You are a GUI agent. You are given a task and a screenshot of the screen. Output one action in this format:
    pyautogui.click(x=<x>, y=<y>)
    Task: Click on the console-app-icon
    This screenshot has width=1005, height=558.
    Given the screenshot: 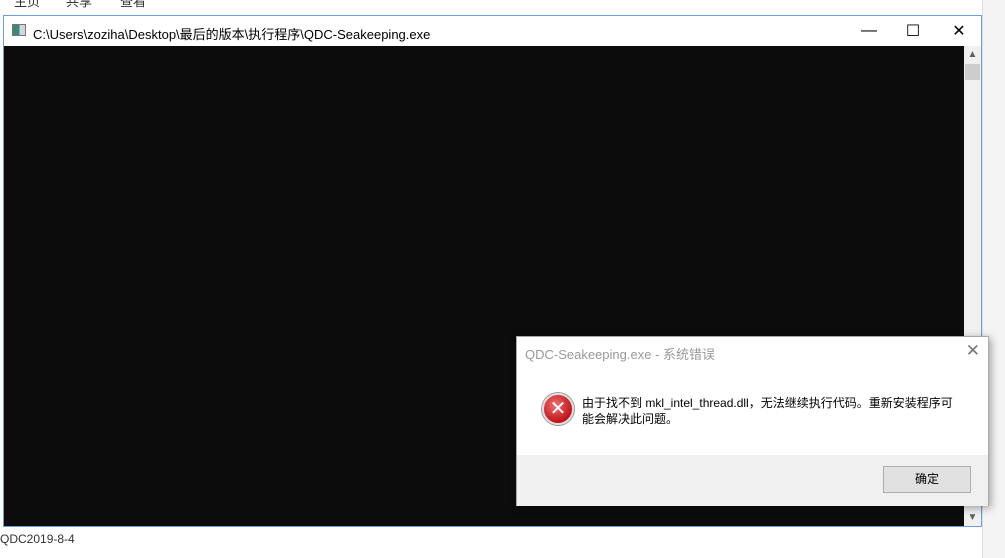 What is the action you would take?
    pyautogui.click(x=19, y=30)
    